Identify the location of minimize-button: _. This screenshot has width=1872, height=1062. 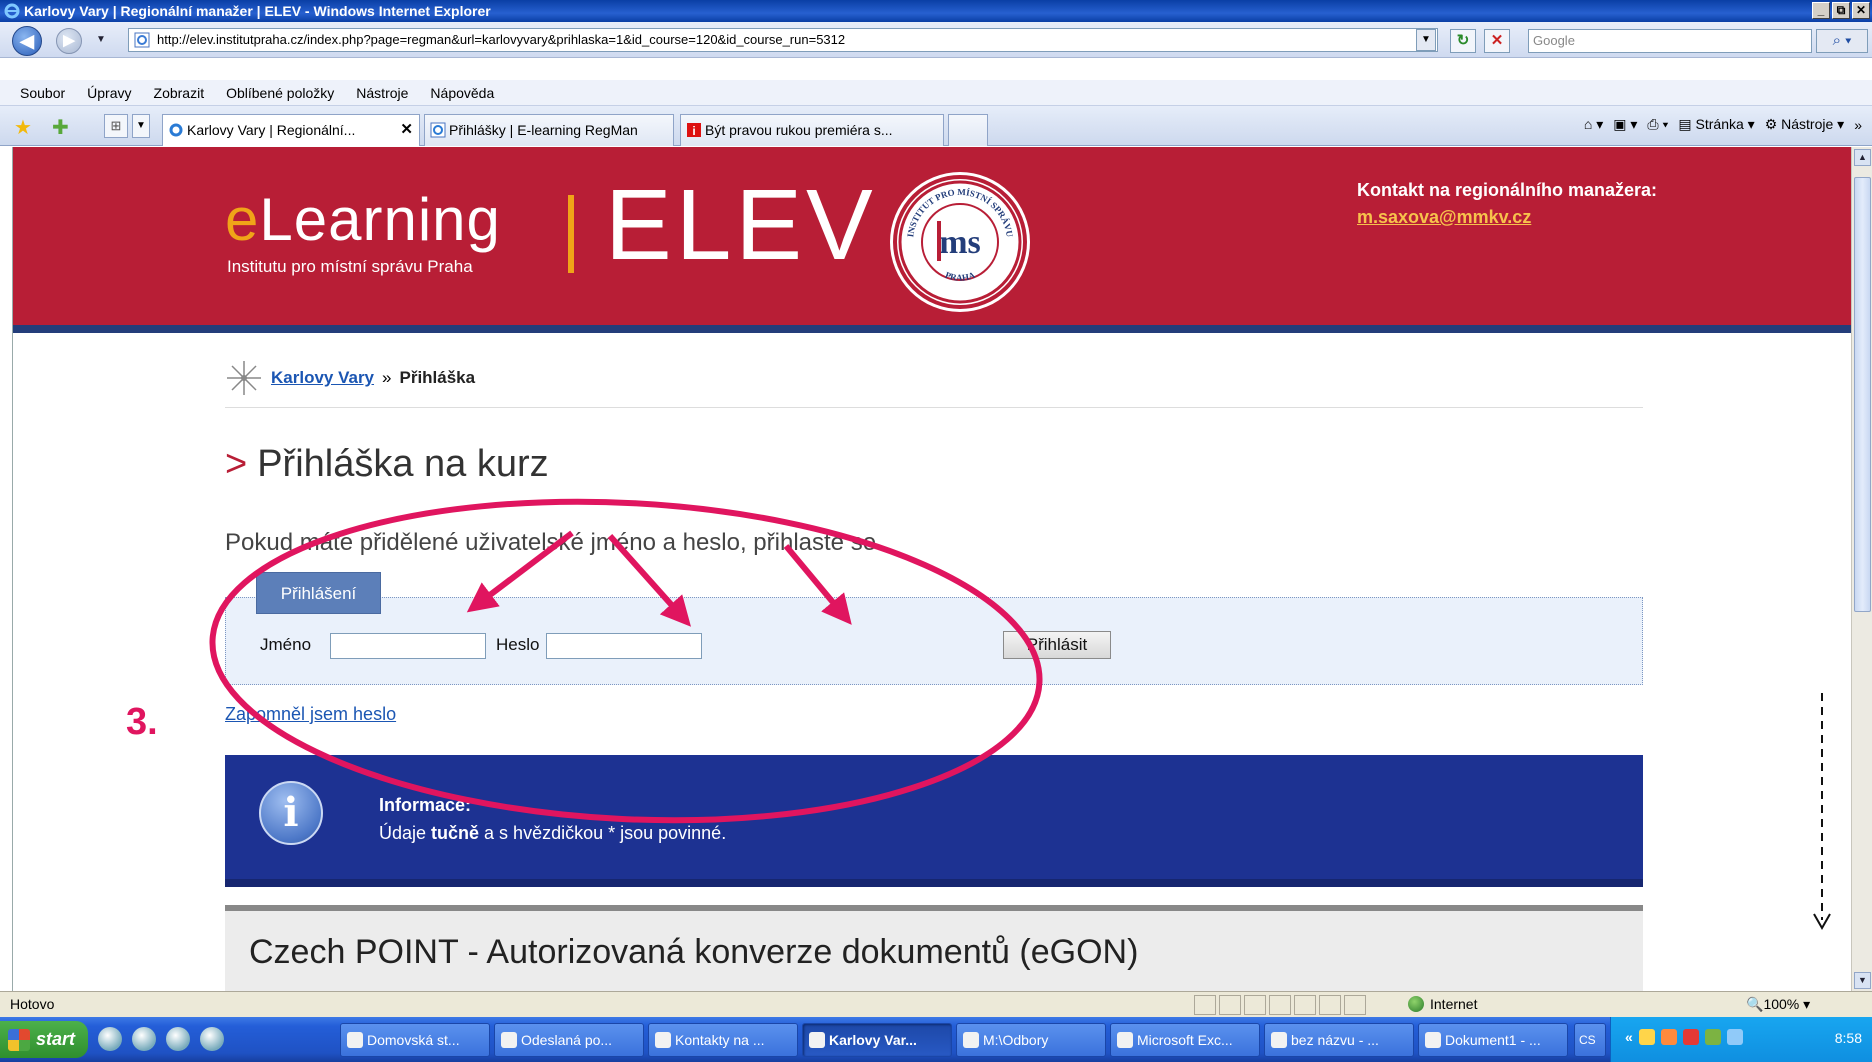
(1821, 10).